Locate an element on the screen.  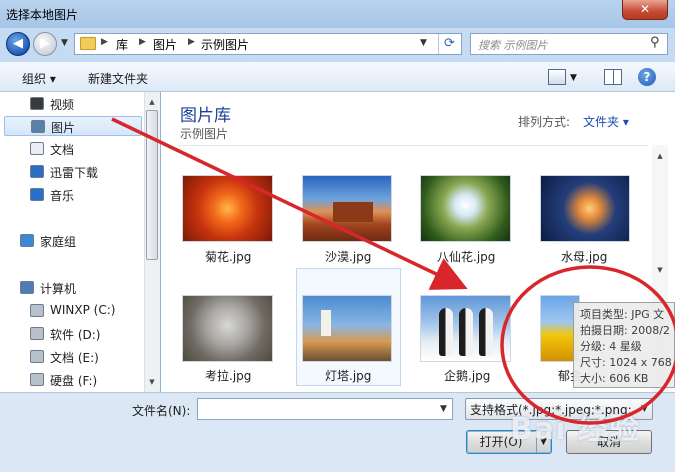
music-icon is located at coordinates (37, 194).